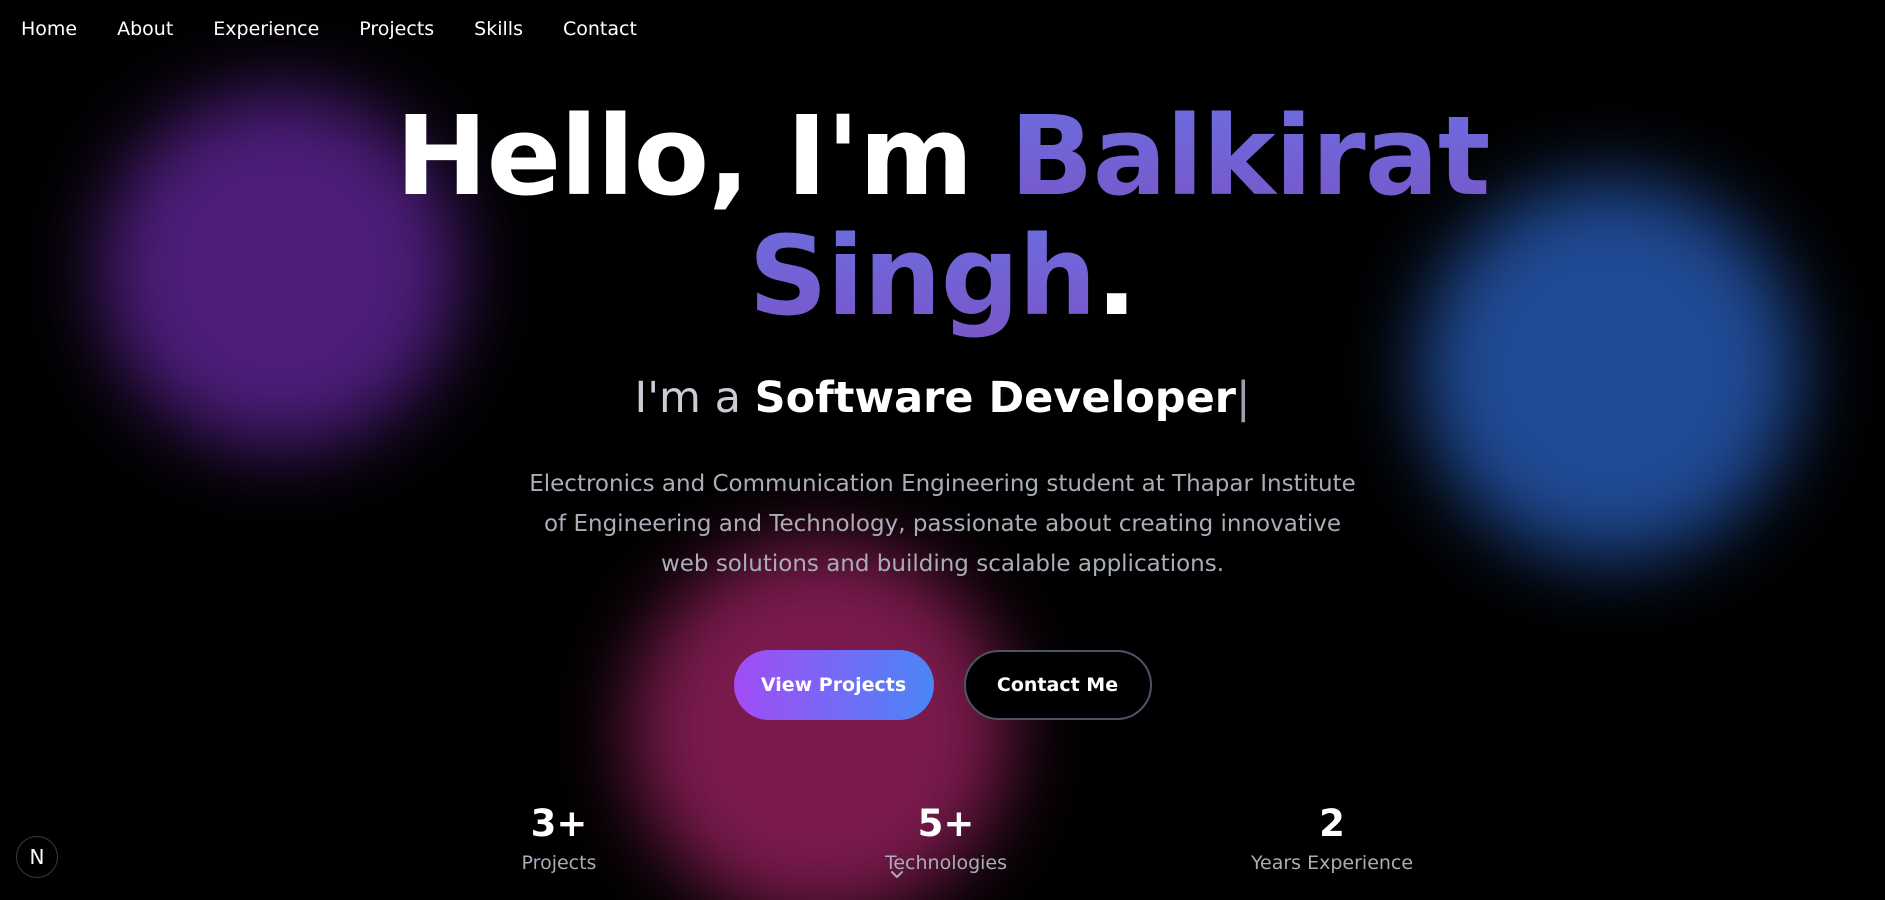 Image resolution: width=1885 pixels, height=900 pixels. I want to click on nav-home: Home, so click(49, 29).